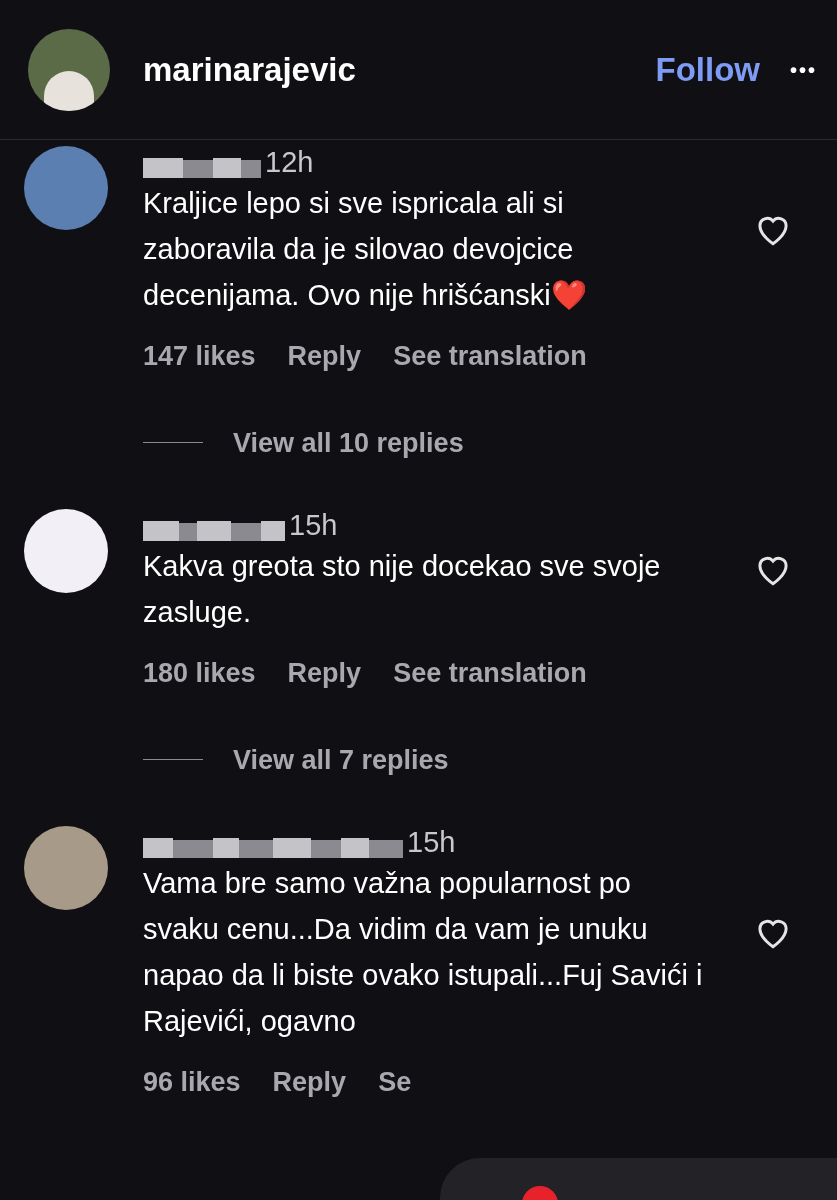 The image size is (837, 1200). What do you see at coordinates (707, 69) in the screenshot?
I see `follow-button: Follow` at bounding box center [707, 69].